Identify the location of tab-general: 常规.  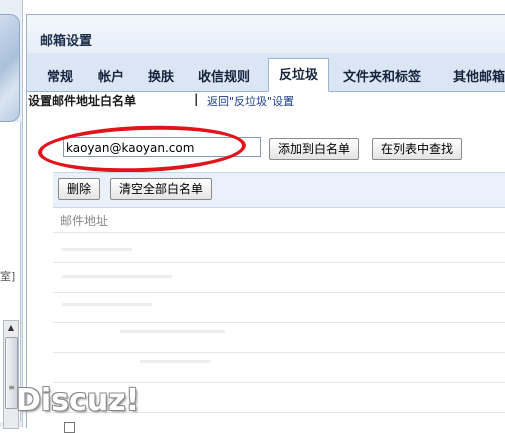
(60, 75).